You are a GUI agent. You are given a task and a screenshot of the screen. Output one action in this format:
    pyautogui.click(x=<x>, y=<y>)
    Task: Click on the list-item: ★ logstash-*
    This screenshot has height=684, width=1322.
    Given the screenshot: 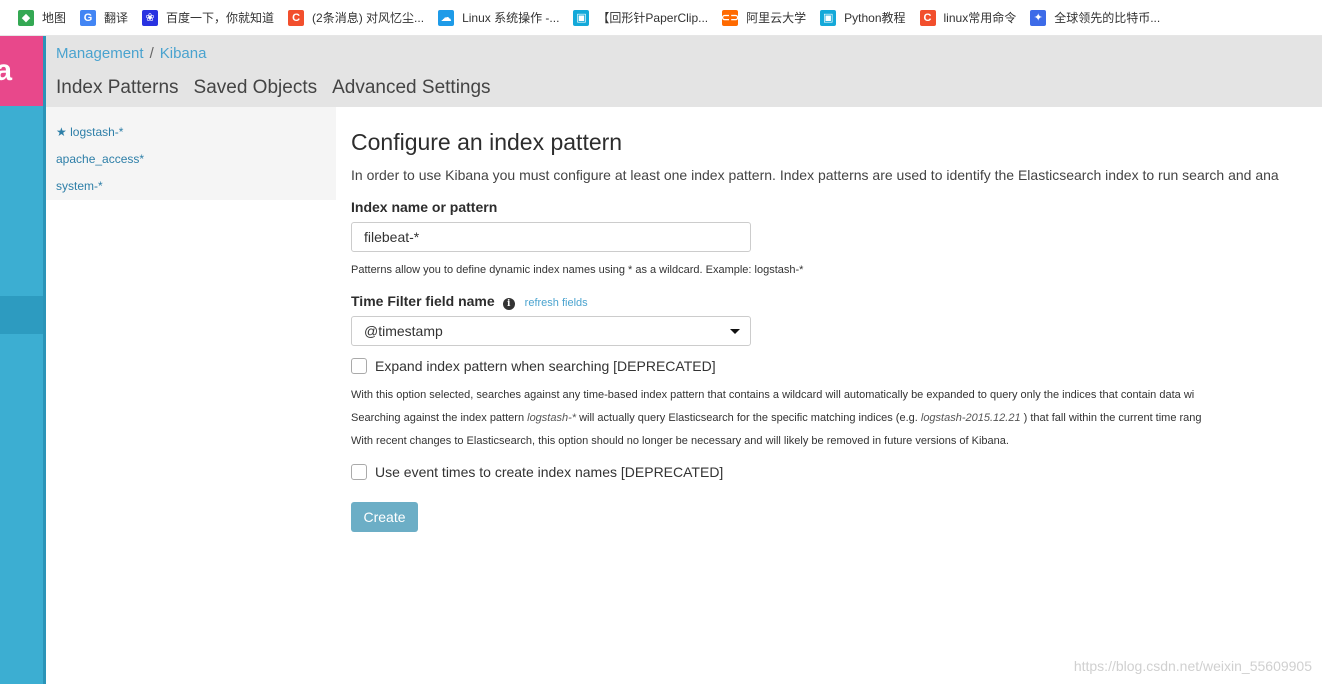 What is the action you would take?
    pyautogui.click(x=89, y=132)
    